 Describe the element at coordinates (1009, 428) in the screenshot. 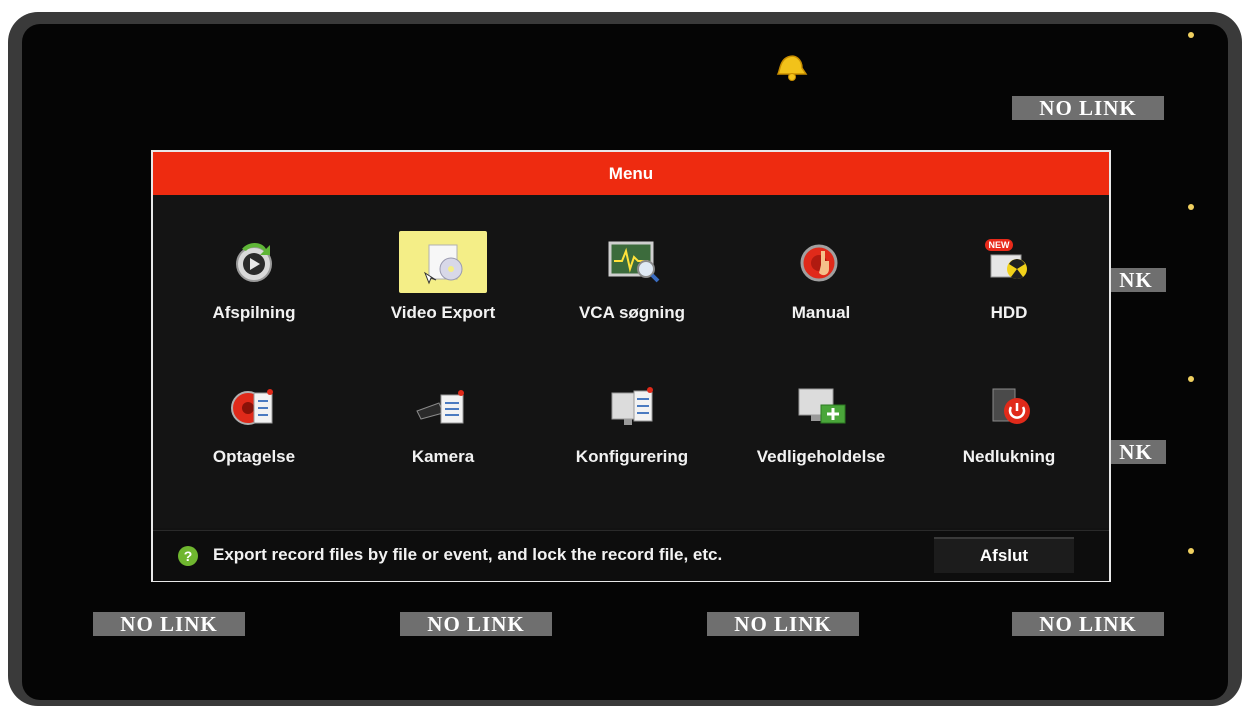

I see `menu-item-shutdown: Nedlukning` at that location.